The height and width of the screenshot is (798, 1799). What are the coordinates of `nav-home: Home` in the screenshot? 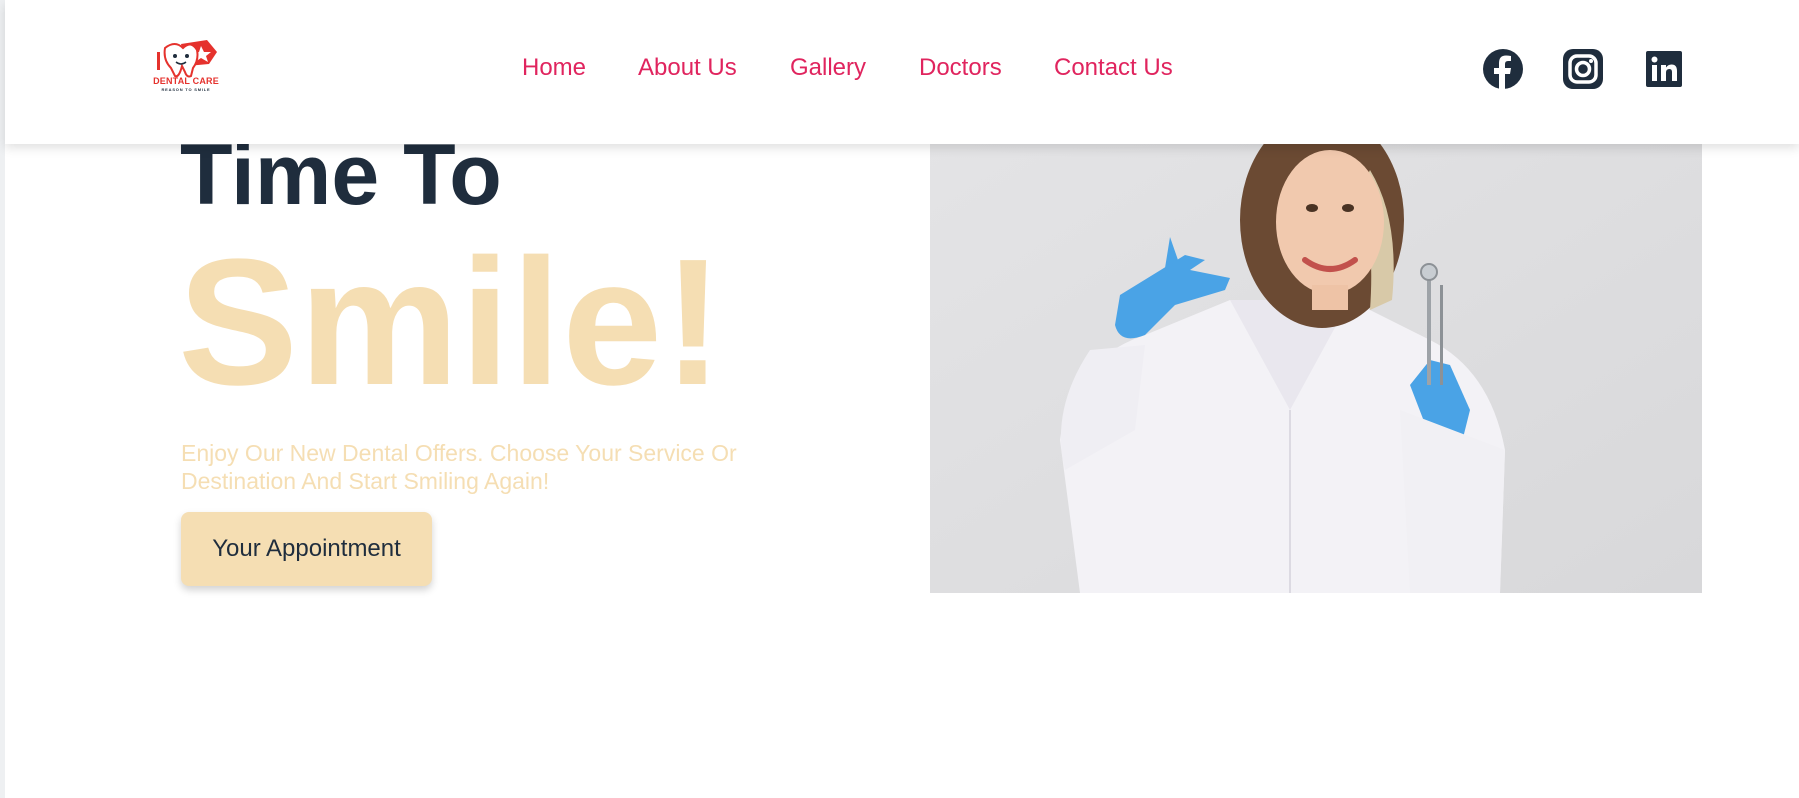 It's located at (554, 68).